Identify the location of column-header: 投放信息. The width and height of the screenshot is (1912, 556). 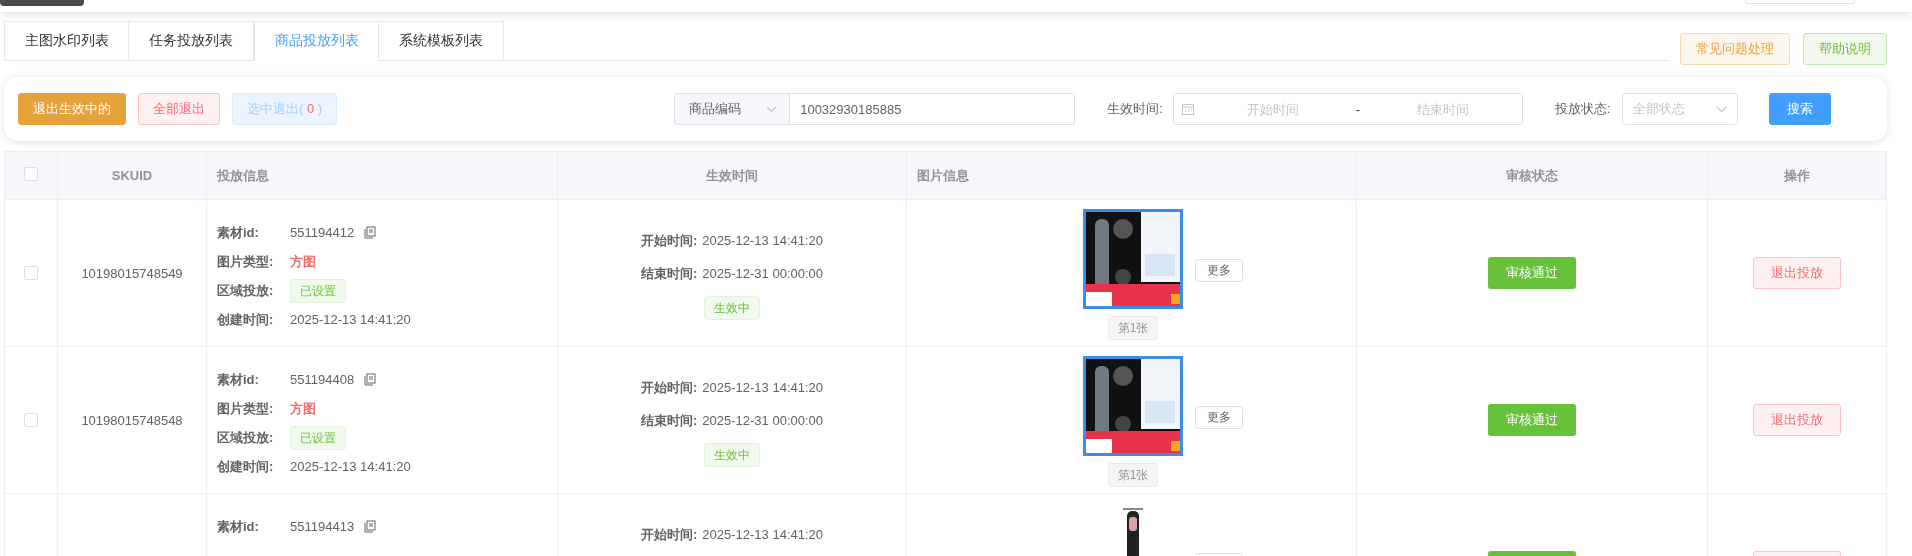
(242, 175).